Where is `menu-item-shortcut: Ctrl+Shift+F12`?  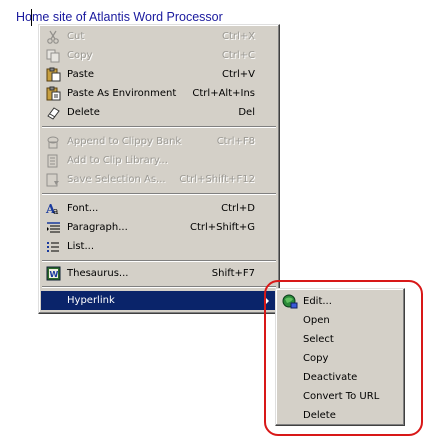 menu-item-shortcut: Ctrl+Shift+F12 is located at coordinates (217, 179).